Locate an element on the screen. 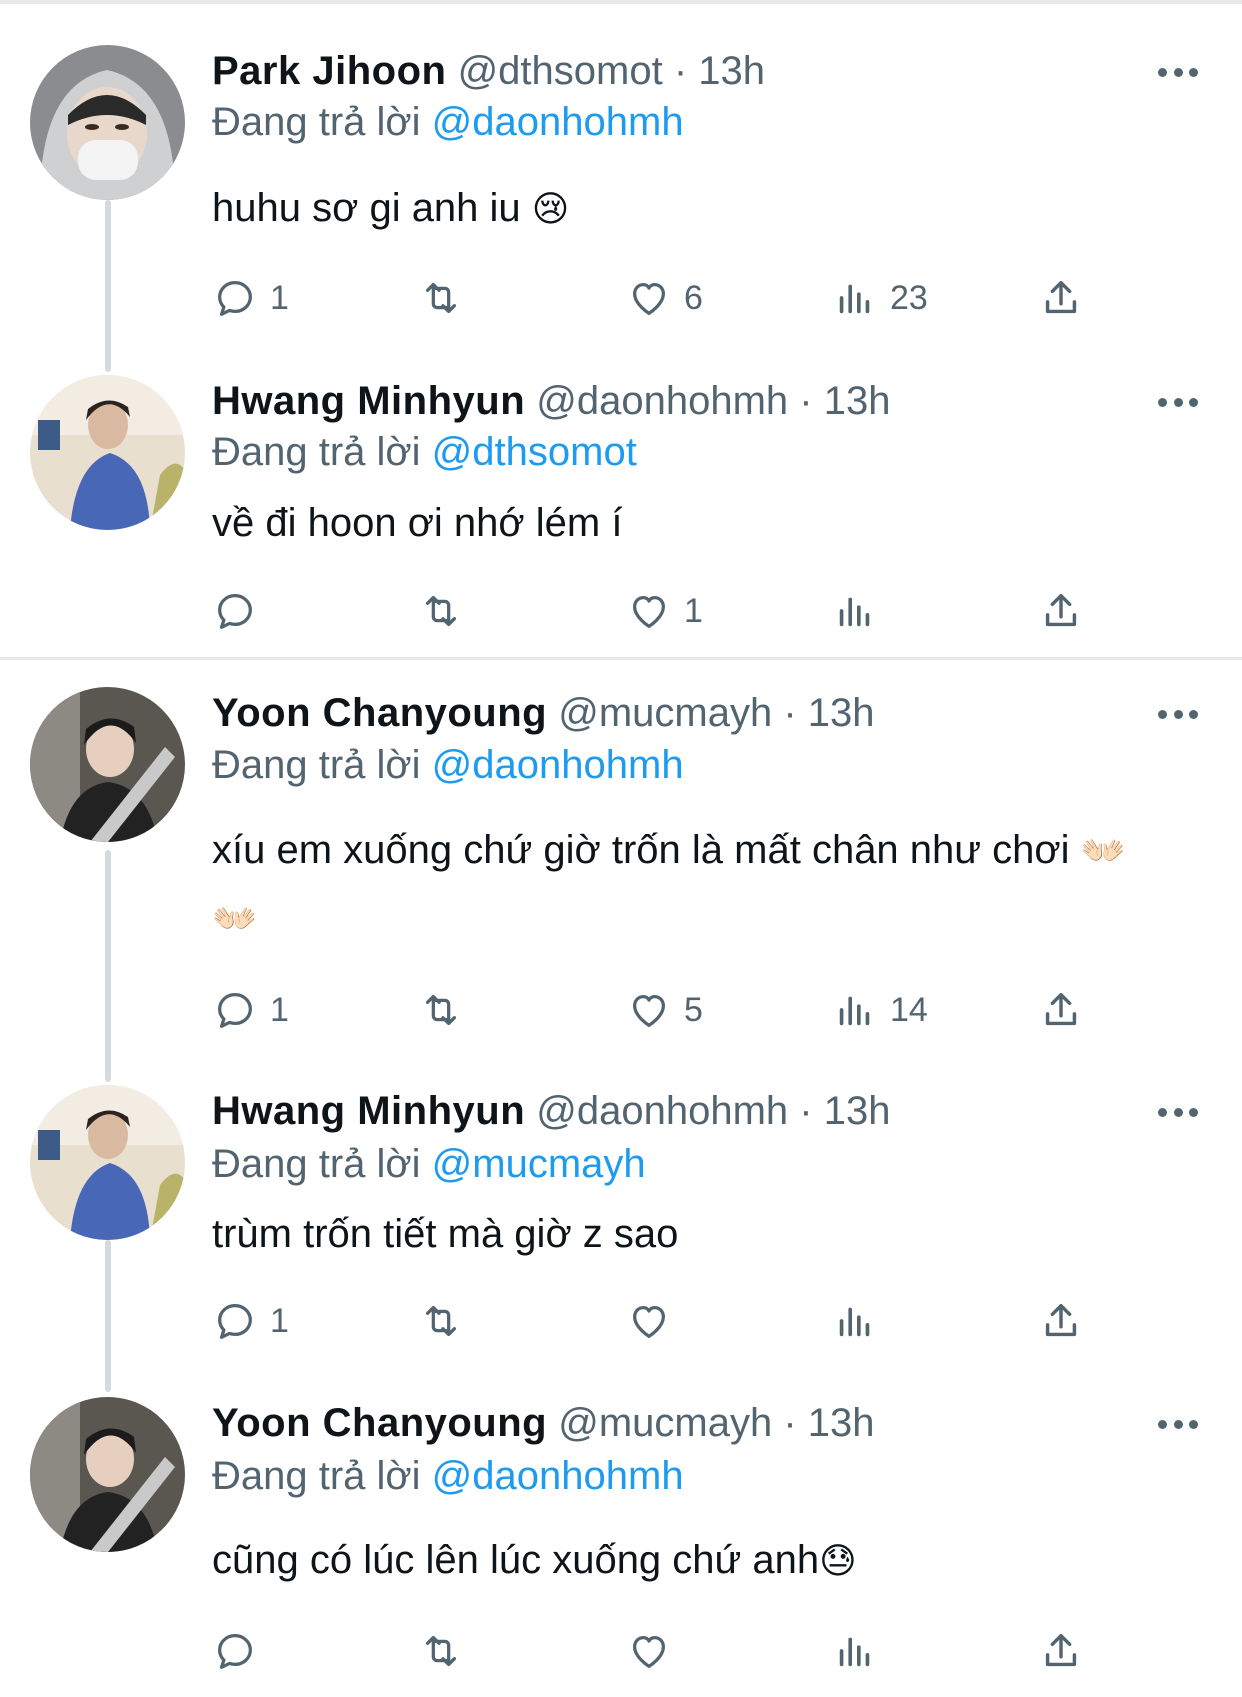  user-handle: @dthsomot is located at coordinates (560, 71).